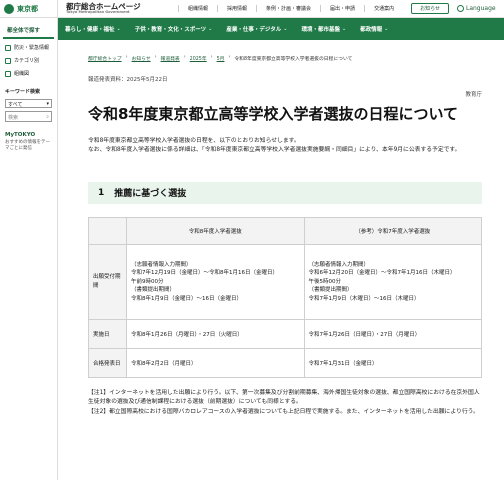 This screenshot has height=480, width=504. Describe the element at coordinates (460, 8) in the screenshot. I see `globe-icon` at that location.